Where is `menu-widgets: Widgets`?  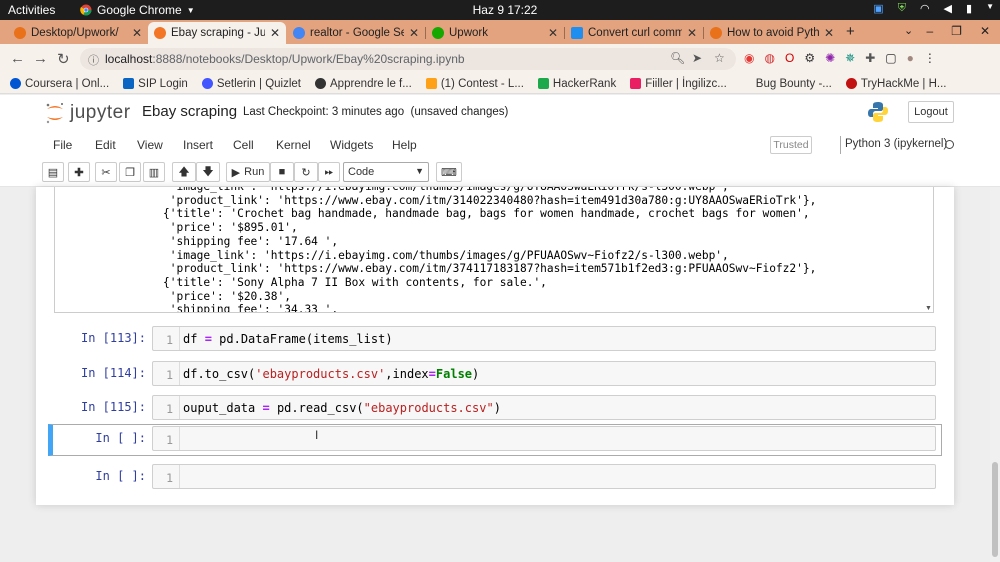 menu-widgets: Widgets is located at coordinates (351, 145).